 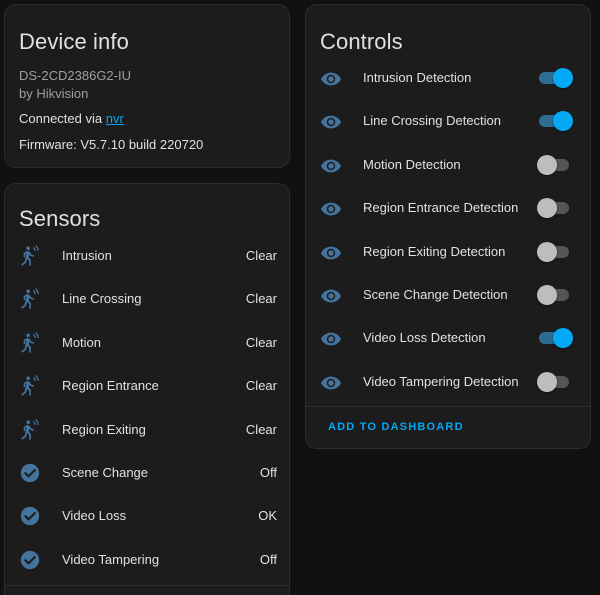 What do you see at coordinates (74, 41) in the screenshot?
I see `device-info-title: Device info` at bounding box center [74, 41].